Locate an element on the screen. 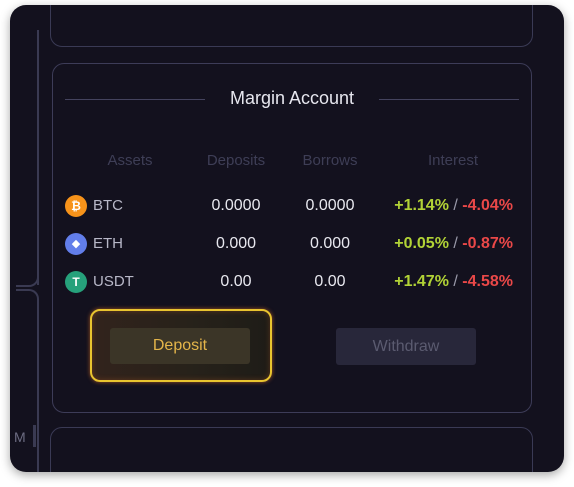 This screenshot has width=574, height=487. asset-row-usdt: T USDT 0.00 0.00 +1.47% / -4.58% is located at coordinates (292, 282).